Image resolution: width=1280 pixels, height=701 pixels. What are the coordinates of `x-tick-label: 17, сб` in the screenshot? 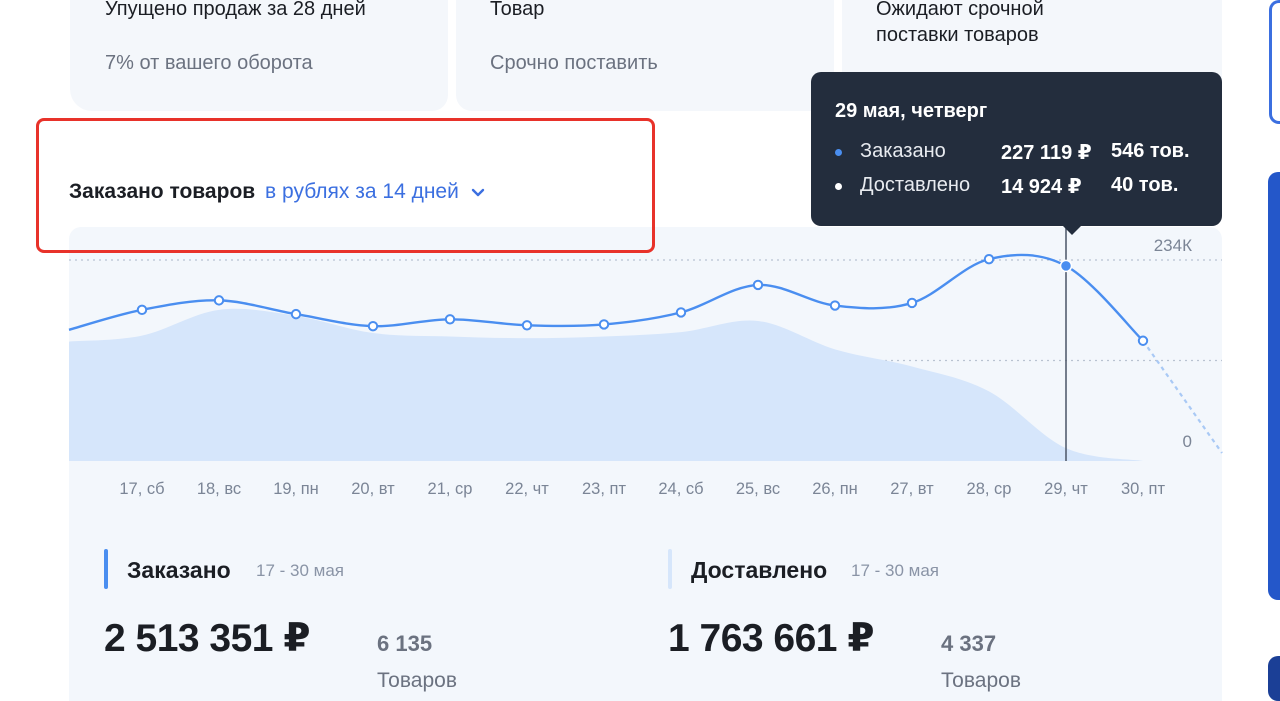 It's located at (141, 489).